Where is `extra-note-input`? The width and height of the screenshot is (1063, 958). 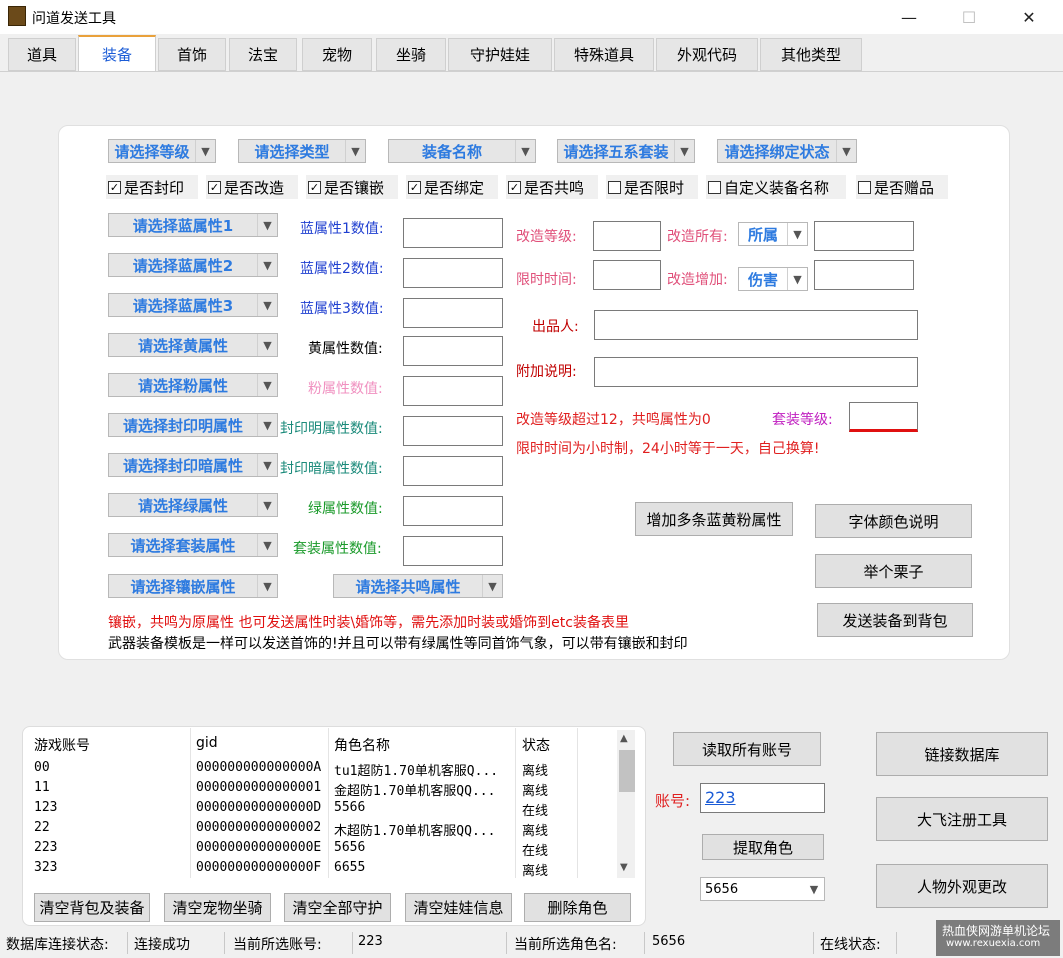 extra-note-input is located at coordinates (756, 372).